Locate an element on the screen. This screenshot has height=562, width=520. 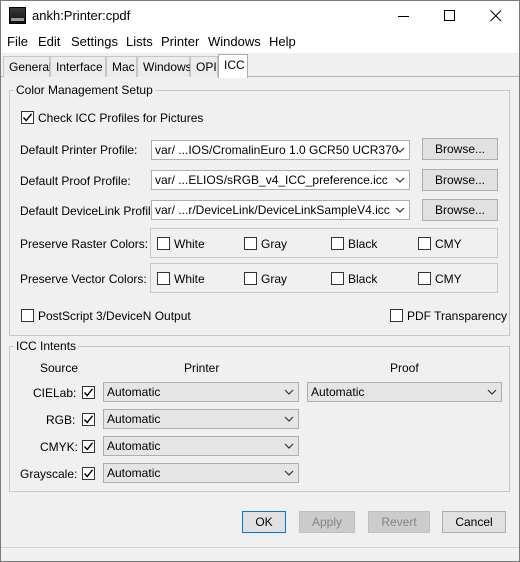
rgb-checkbox is located at coordinates (88, 419).